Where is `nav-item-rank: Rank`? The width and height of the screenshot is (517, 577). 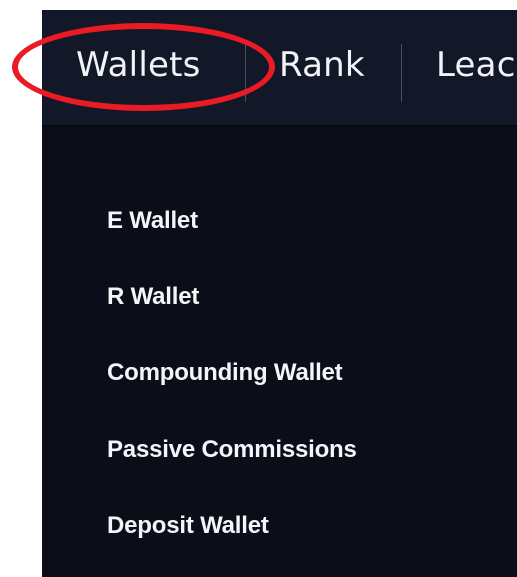
nav-item-rank: Rank is located at coordinates (322, 65).